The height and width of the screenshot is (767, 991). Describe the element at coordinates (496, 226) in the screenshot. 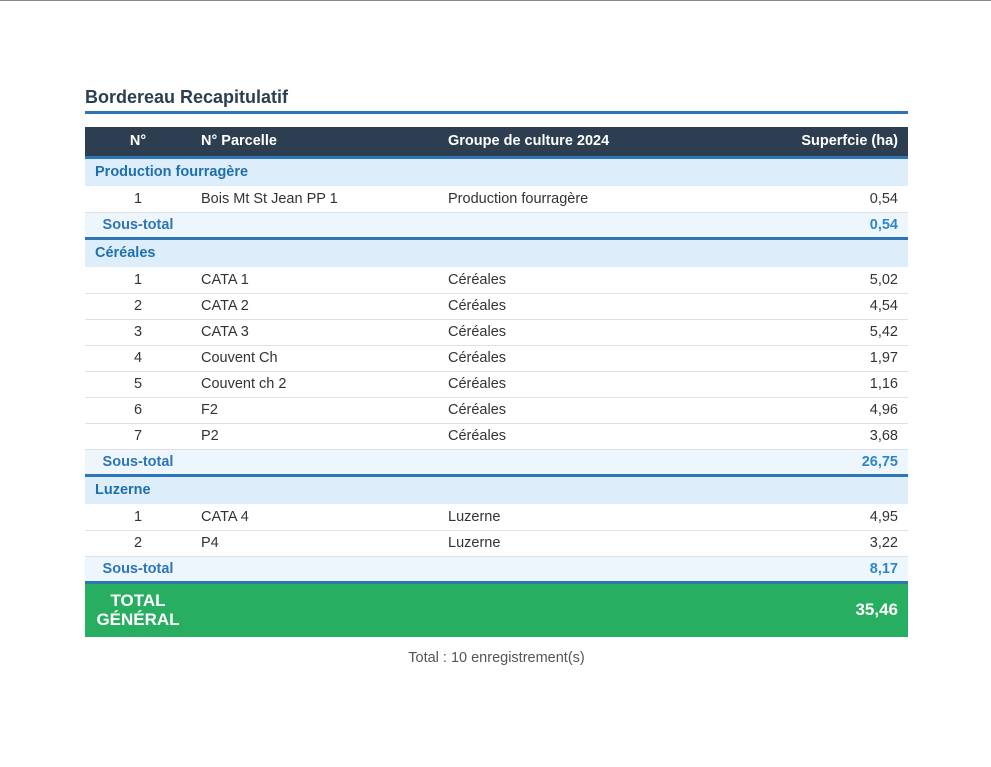

I see `subtotal-row: Sous-total 0,54` at that location.